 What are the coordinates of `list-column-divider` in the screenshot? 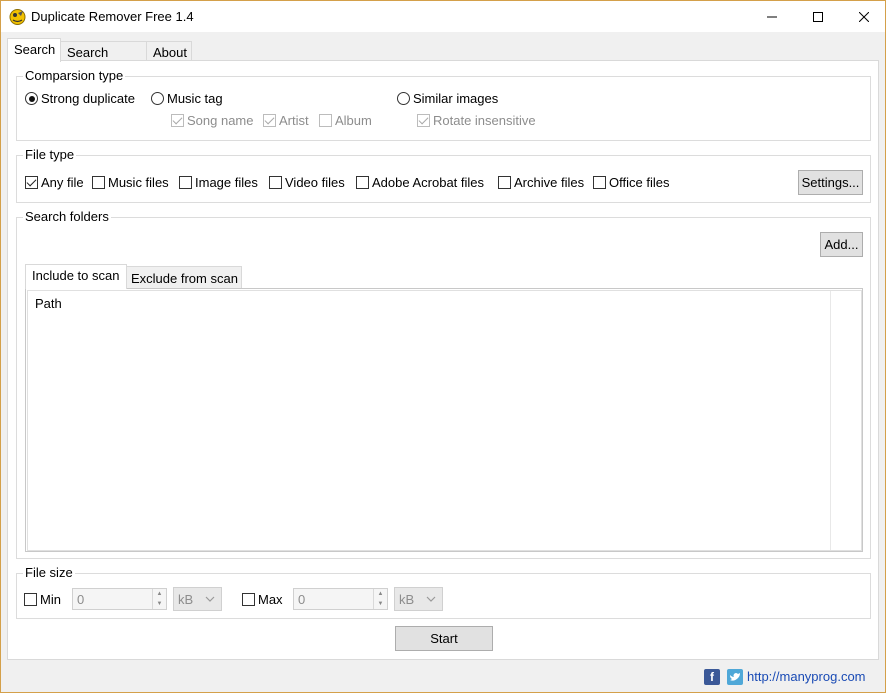 It's located at (830, 420).